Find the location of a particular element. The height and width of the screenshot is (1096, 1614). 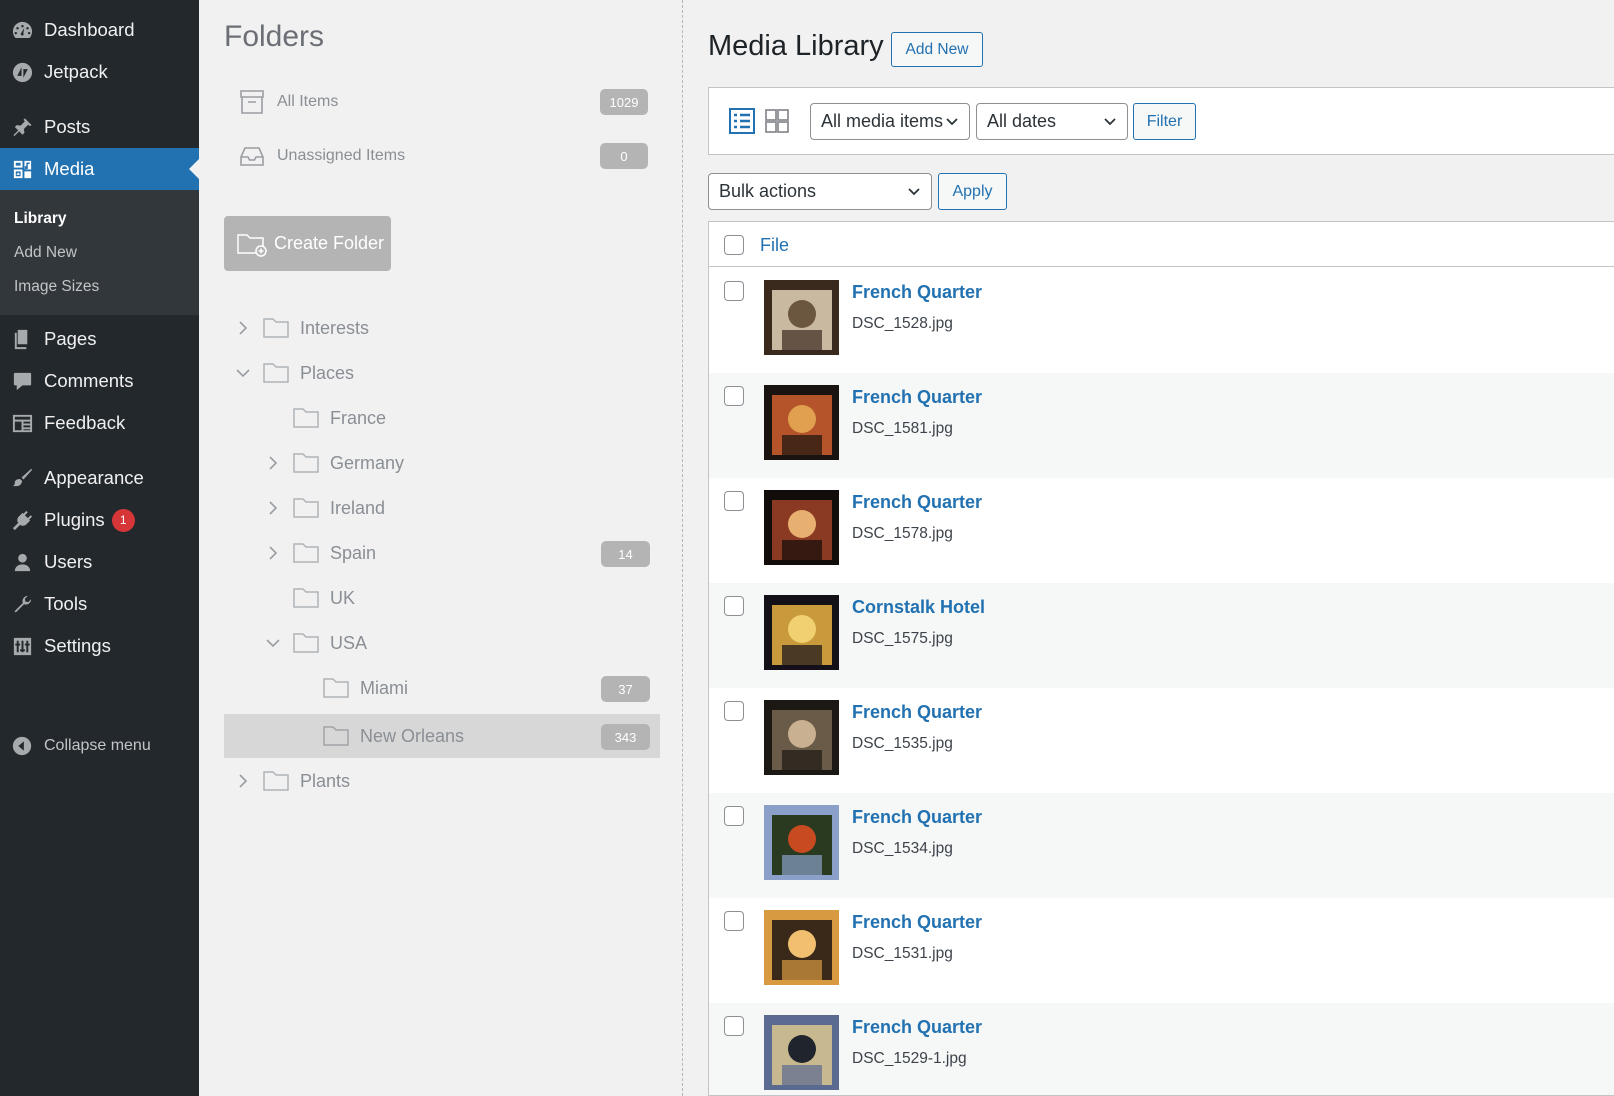

user-icon is located at coordinates (22, 562).